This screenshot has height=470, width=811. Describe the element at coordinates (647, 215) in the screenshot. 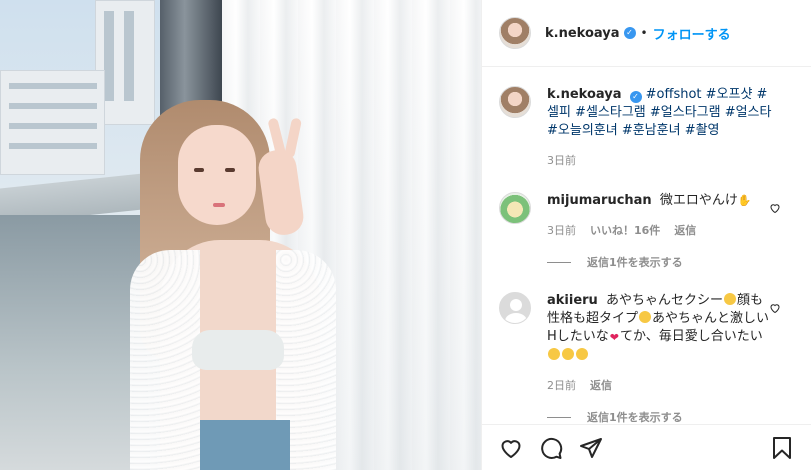

I see `comment: mijumaruchan 微エロやんけ✋ 3日前 いいね！16件 返信` at that location.